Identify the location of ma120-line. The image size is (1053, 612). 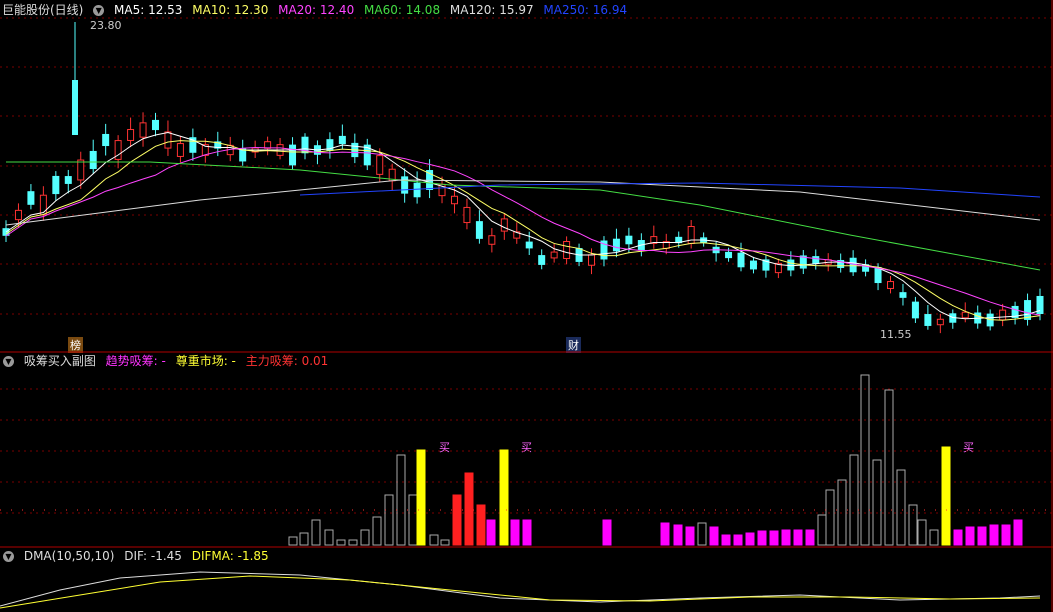
(523, 202).